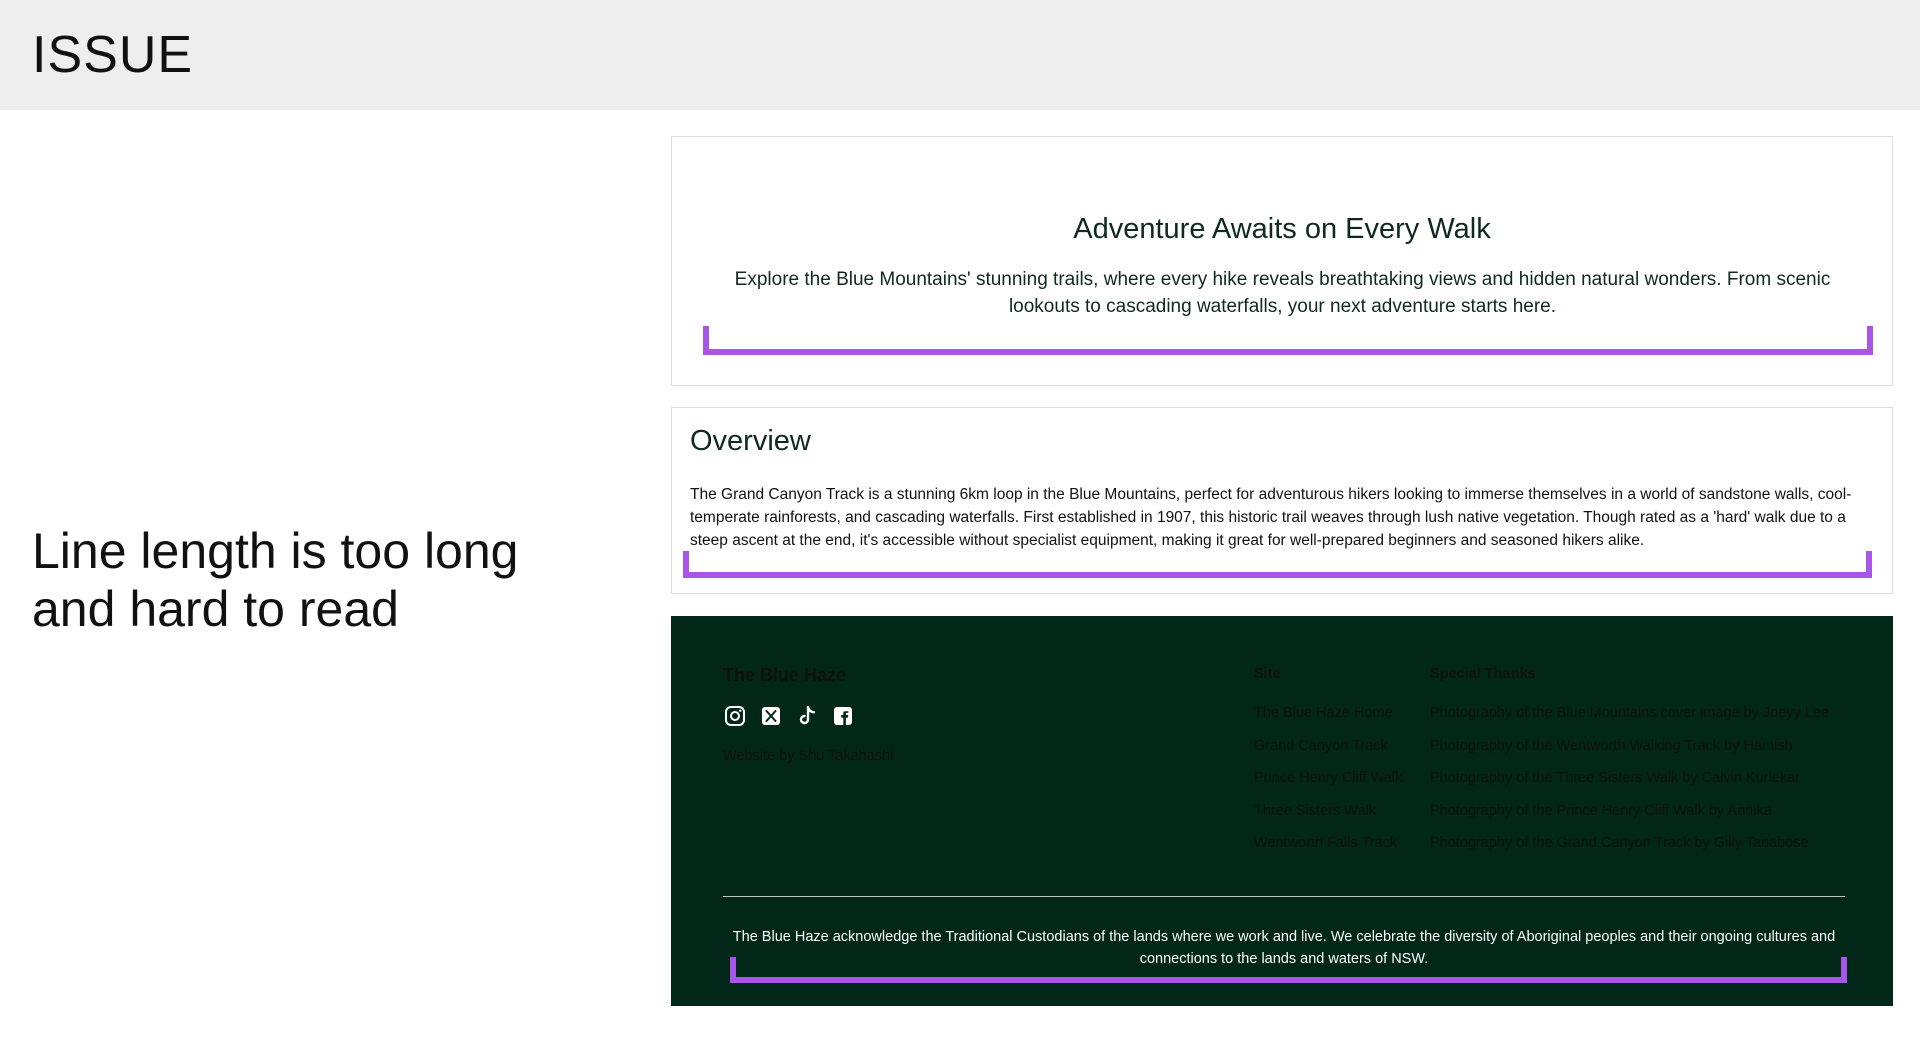  What do you see at coordinates (807, 716) in the screenshot?
I see `tiktok-icon` at bounding box center [807, 716].